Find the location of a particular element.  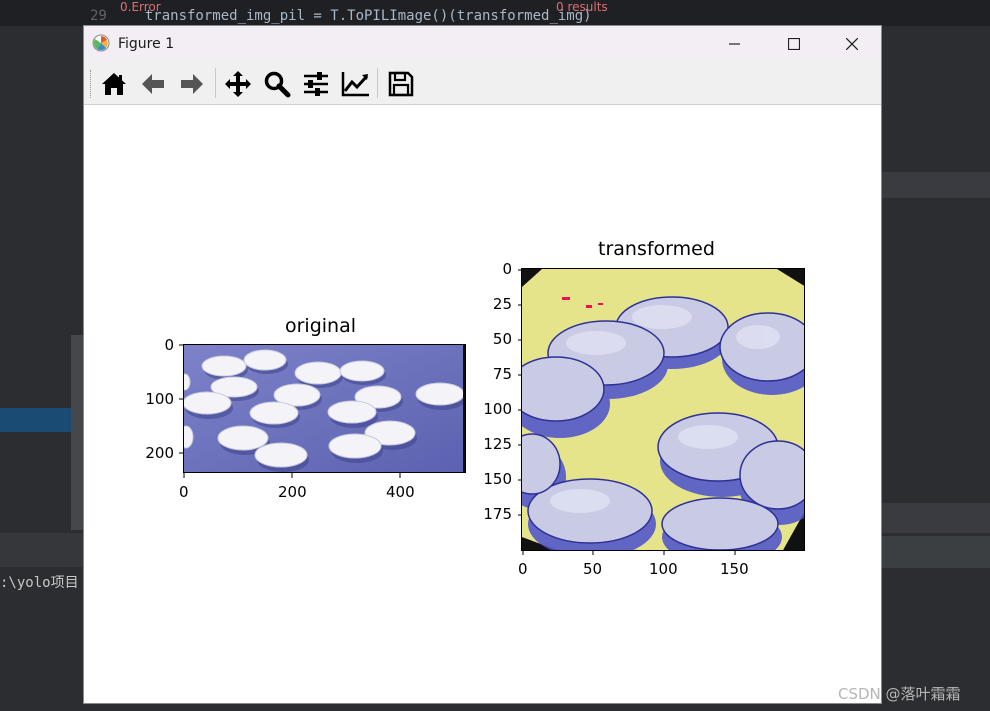

save-icon is located at coordinates (401, 84).